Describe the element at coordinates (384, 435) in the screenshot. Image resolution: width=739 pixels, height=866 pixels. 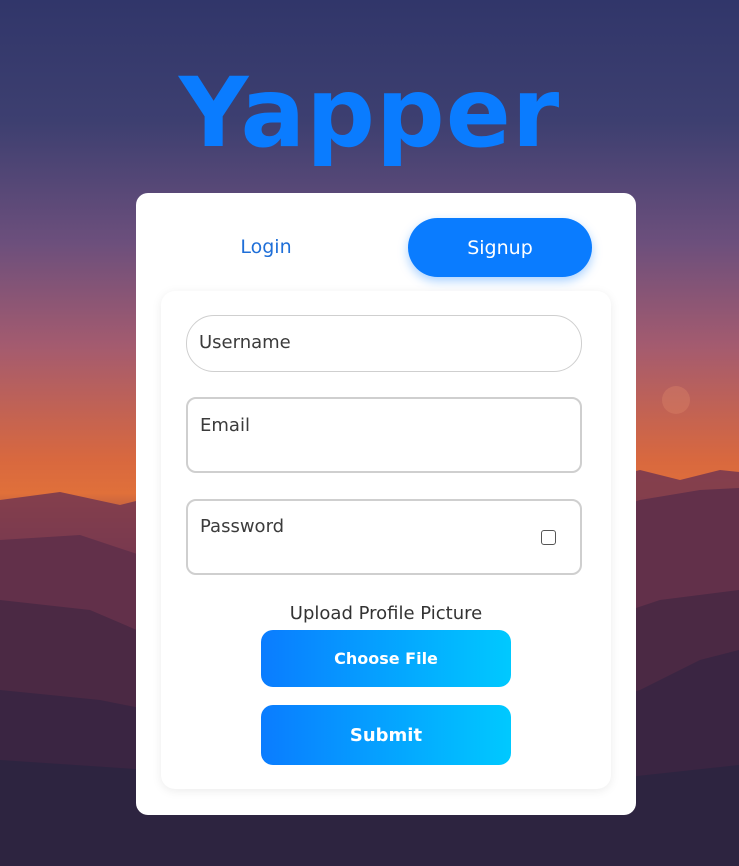
I see `email-field: Email` at that location.